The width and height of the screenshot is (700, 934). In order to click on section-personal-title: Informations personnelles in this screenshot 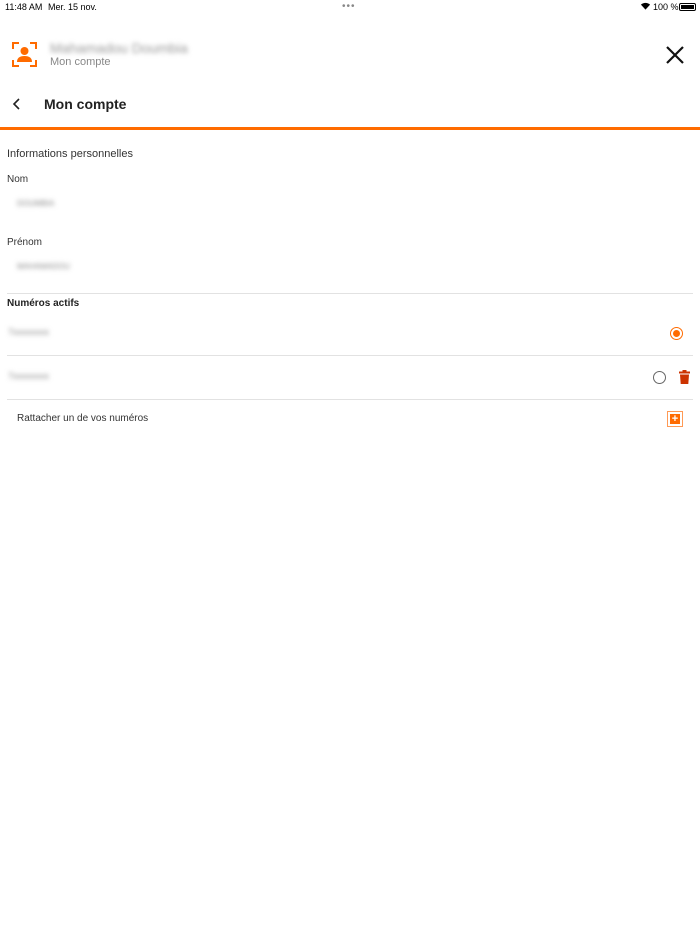, I will do `click(70, 154)`.